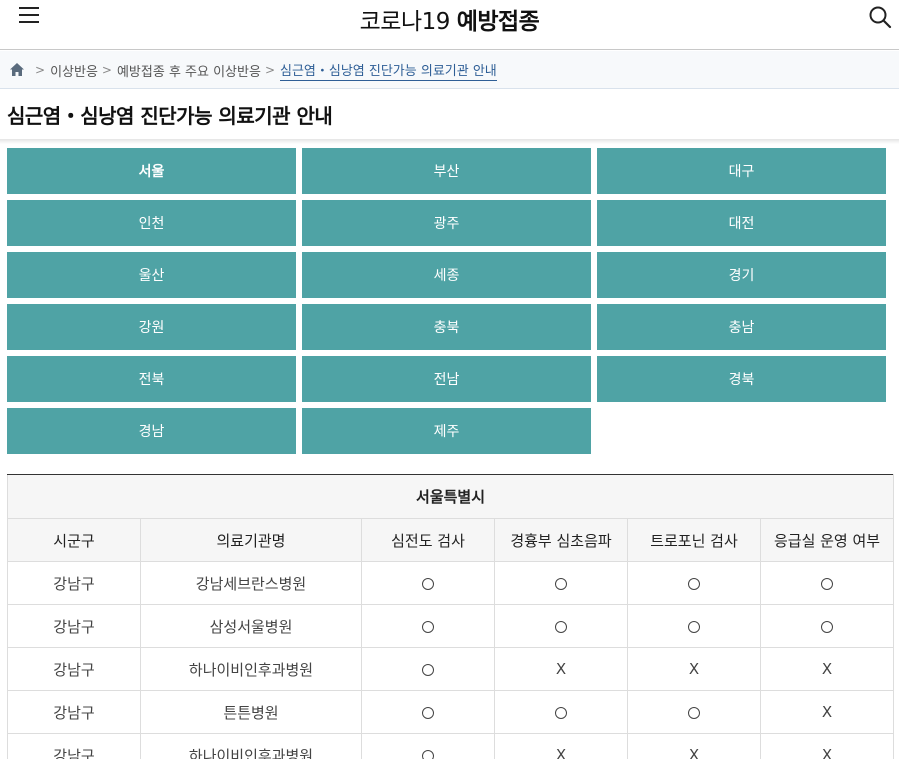 The image size is (899, 759). What do you see at coordinates (827, 540) in the screenshot?
I see `column-header: 응급실 운영 여부` at bounding box center [827, 540].